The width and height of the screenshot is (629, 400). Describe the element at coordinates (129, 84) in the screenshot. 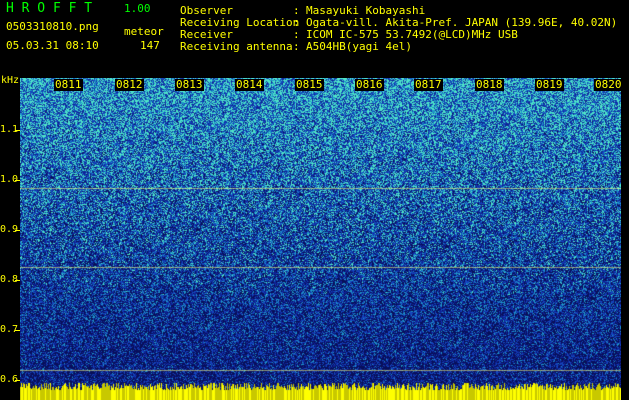

I see `time-label-0812: 0812` at that location.